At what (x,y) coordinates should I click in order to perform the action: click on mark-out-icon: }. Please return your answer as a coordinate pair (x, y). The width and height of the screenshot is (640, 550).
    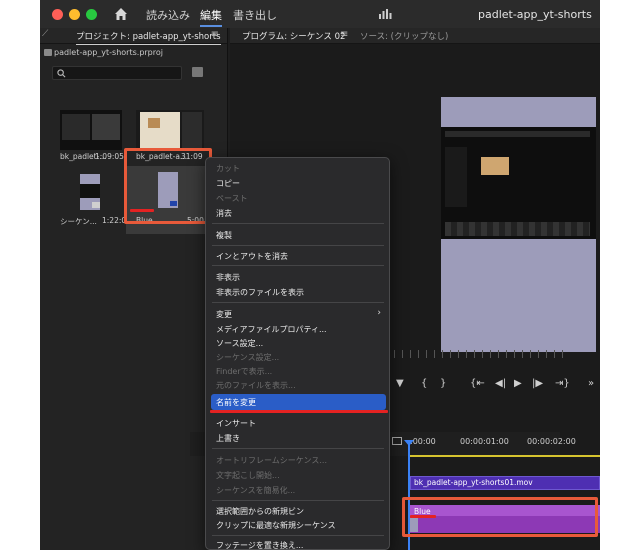
    Looking at the image, I should click on (443, 383).